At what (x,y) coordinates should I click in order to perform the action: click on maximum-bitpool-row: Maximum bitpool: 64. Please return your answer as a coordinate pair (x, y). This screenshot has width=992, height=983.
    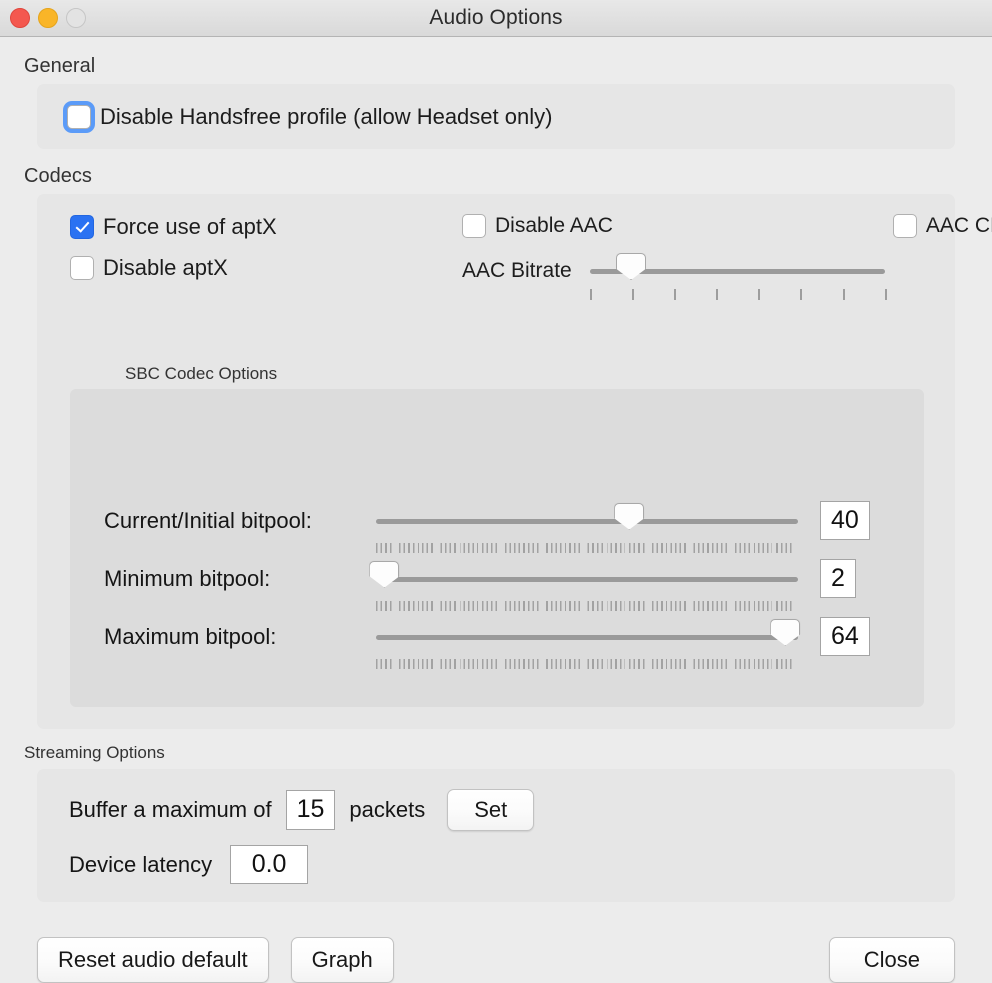
    Looking at the image, I should click on (503, 643).